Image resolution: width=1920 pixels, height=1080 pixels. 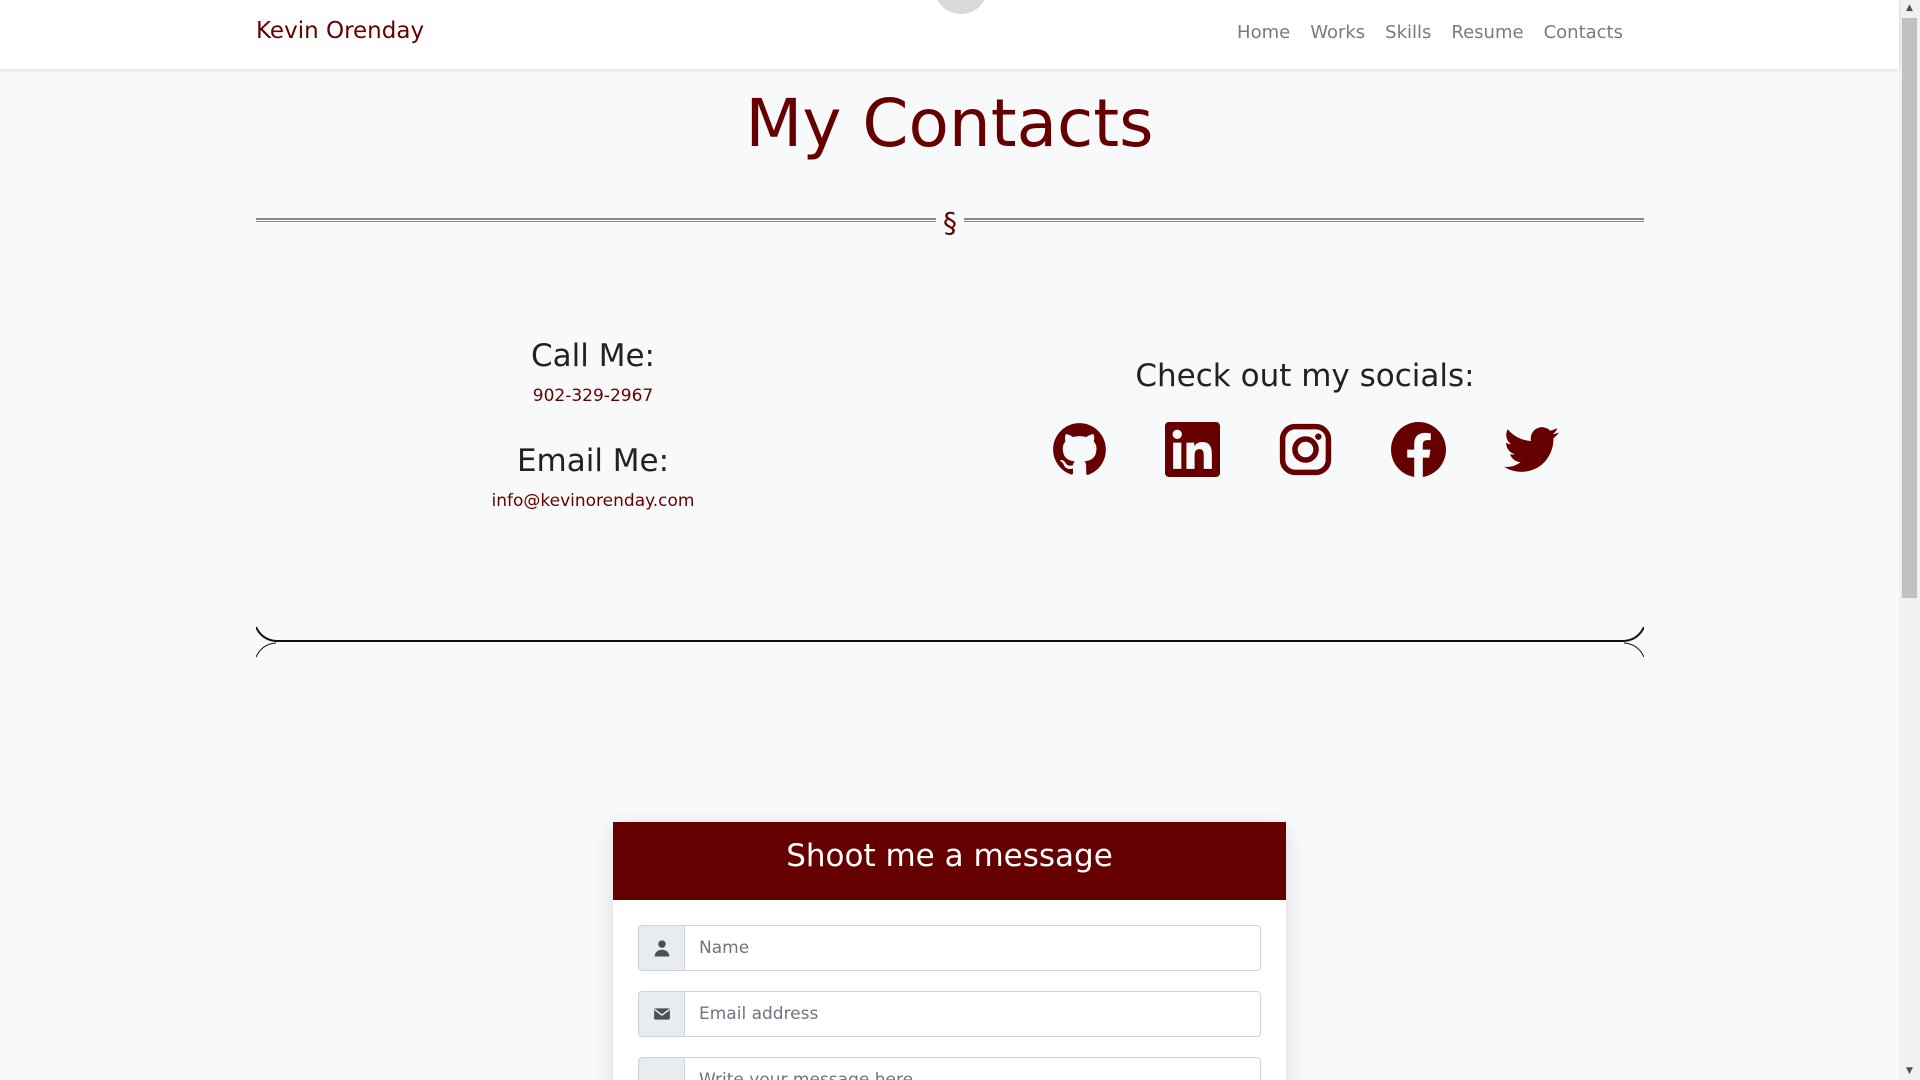 I want to click on call-block: Call Me: 902-329-2967, so click(x=593, y=372).